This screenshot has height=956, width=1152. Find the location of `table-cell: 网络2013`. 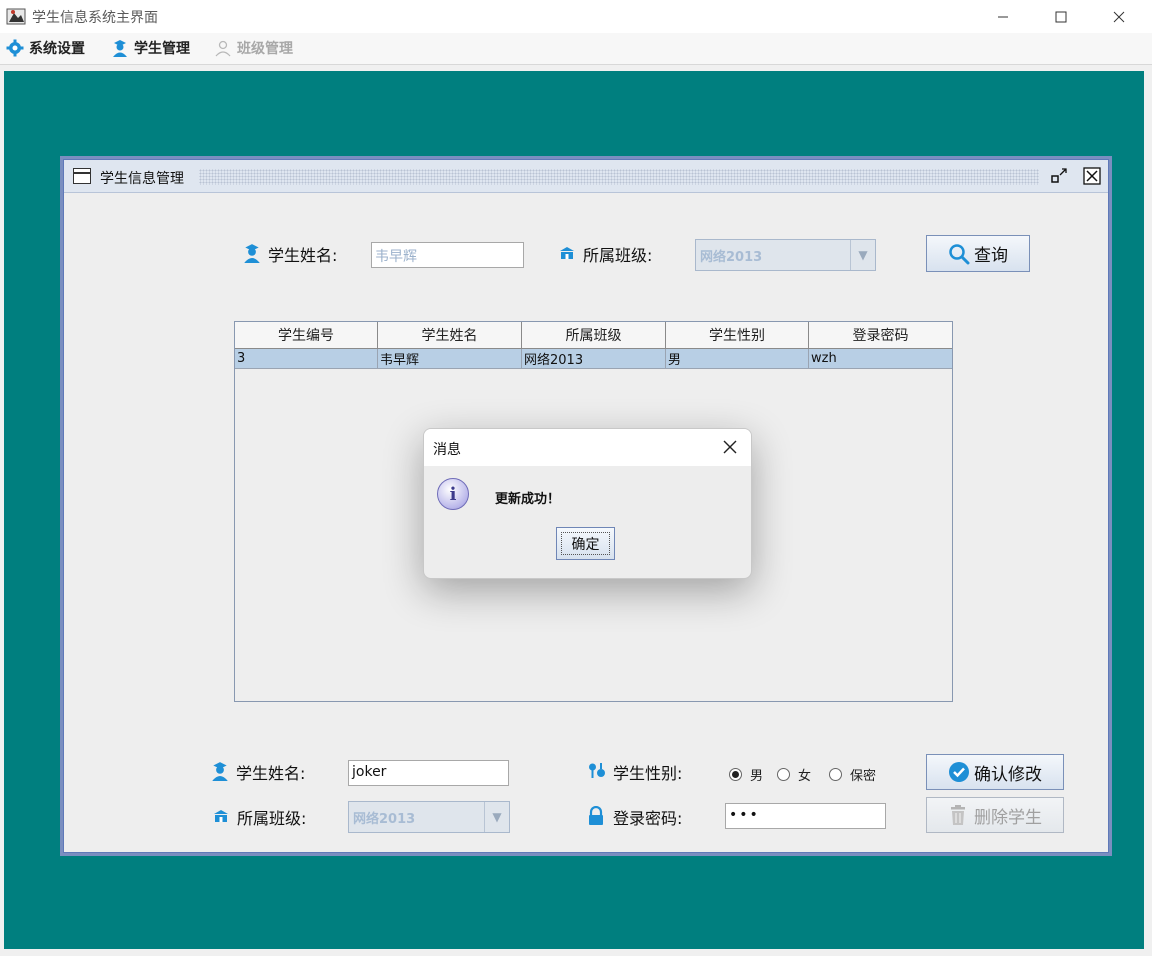

table-cell: 网络2013 is located at coordinates (594, 359).